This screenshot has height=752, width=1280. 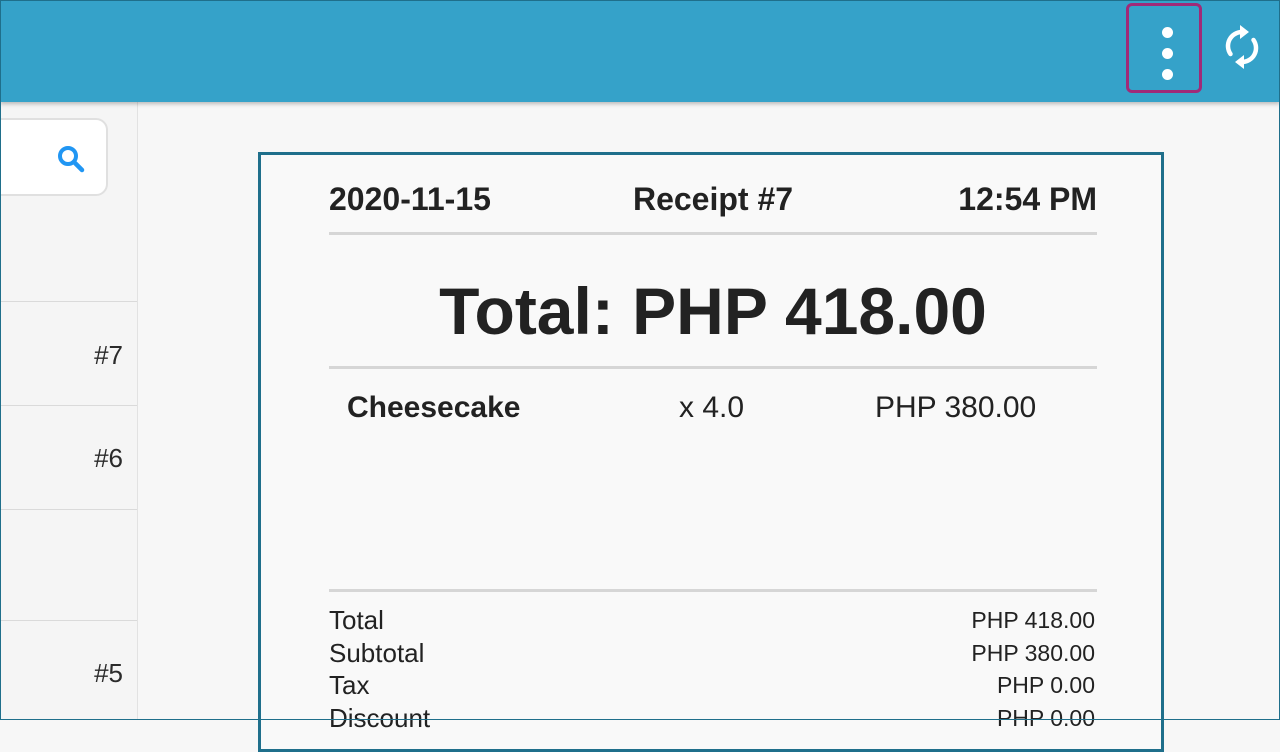 What do you see at coordinates (434, 407) in the screenshot?
I see `item-name: Cheesecake` at bounding box center [434, 407].